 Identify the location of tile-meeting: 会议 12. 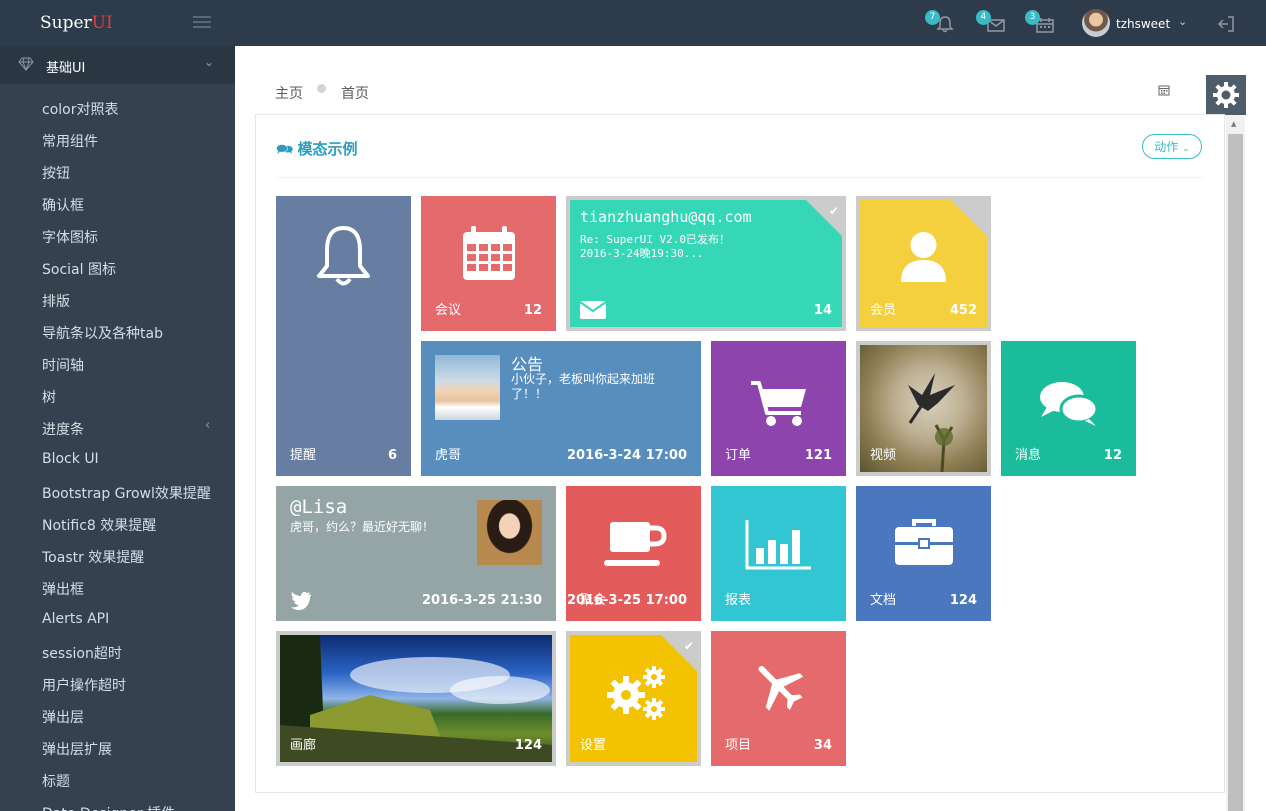
(488, 263).